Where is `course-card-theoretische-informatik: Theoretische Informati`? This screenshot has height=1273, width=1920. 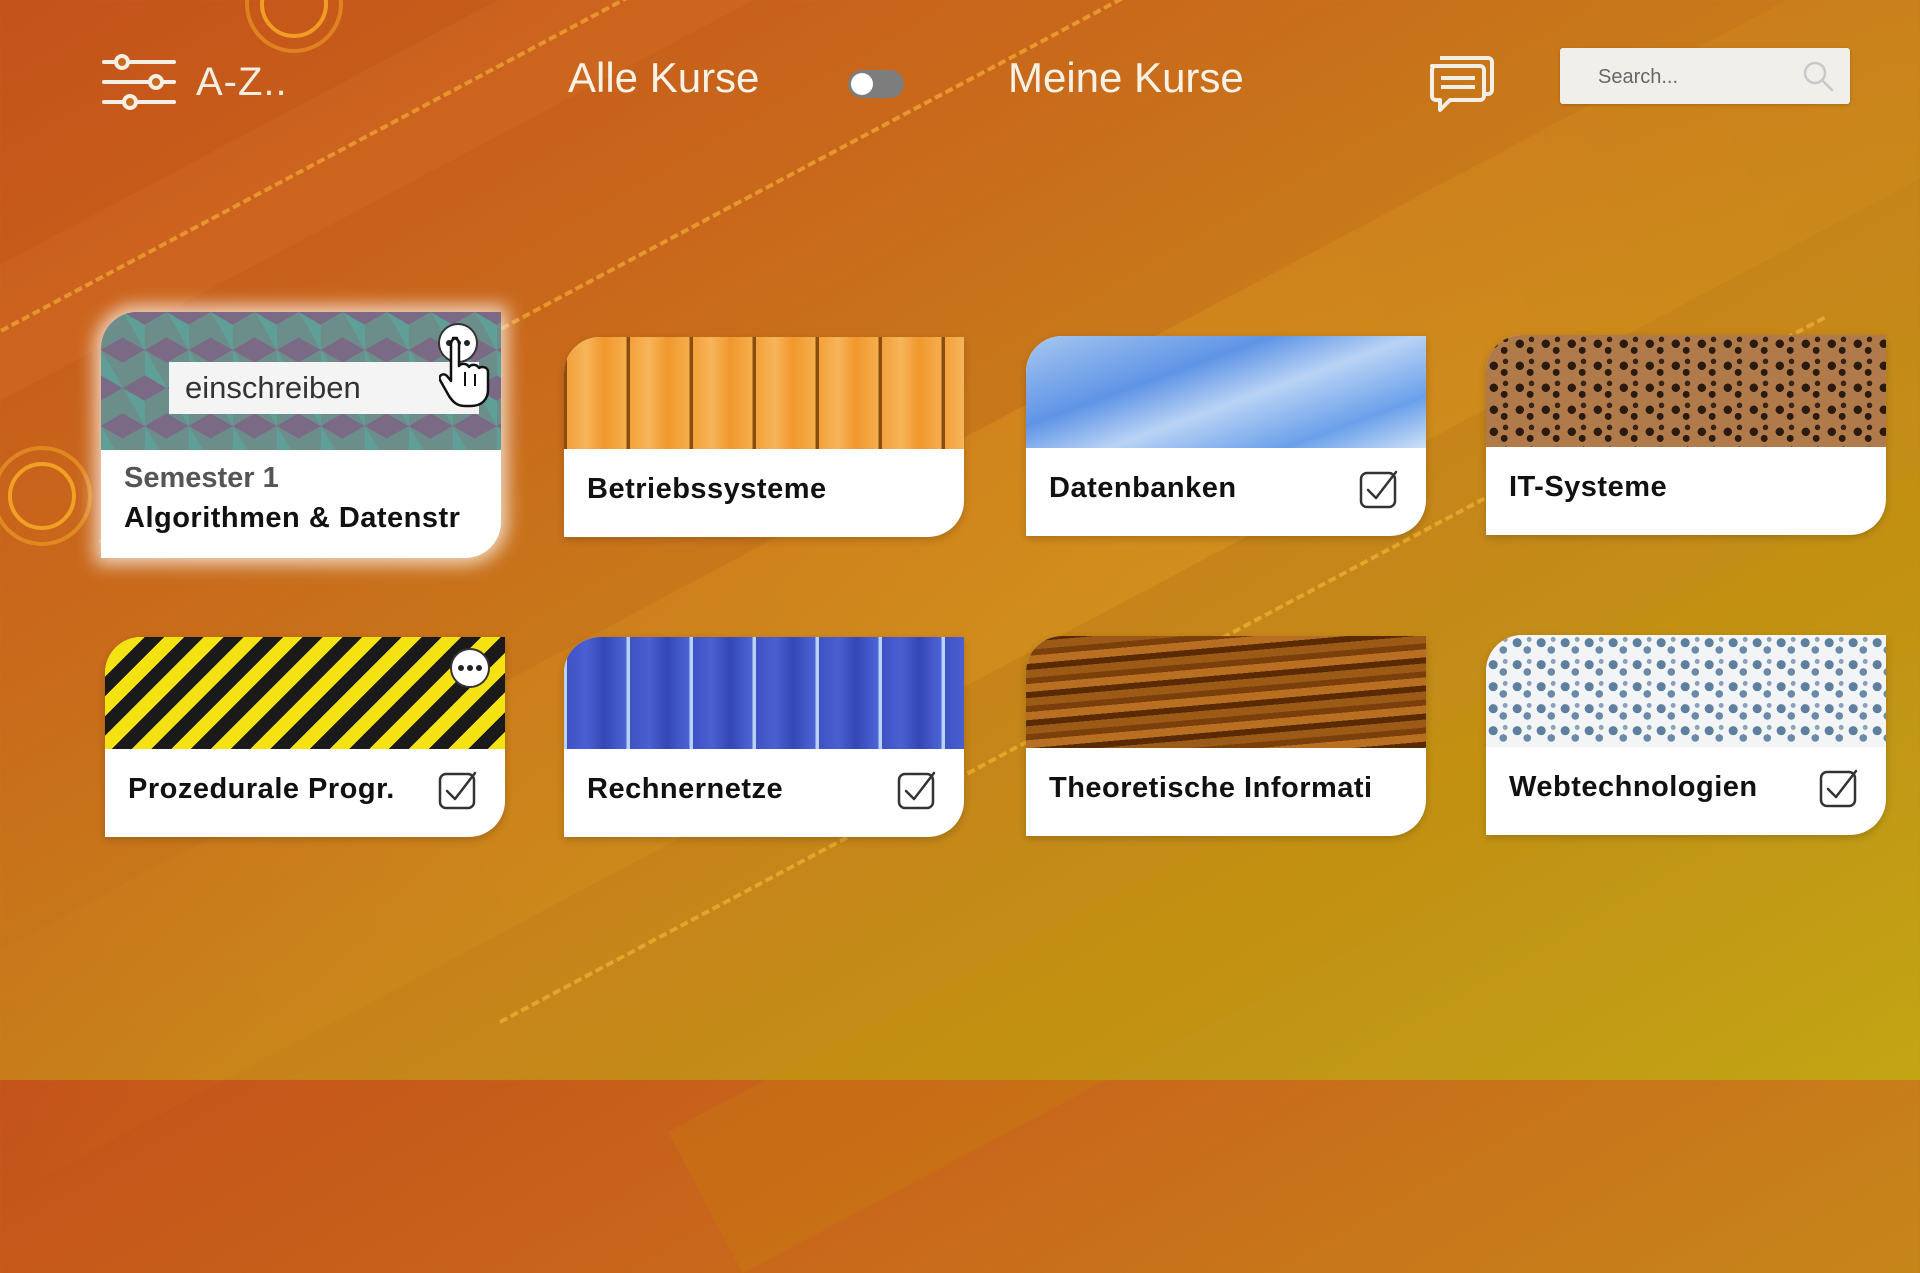
course-card-theoretische-informatik: Theoretische Informati is located at coordinates (1226, 736).